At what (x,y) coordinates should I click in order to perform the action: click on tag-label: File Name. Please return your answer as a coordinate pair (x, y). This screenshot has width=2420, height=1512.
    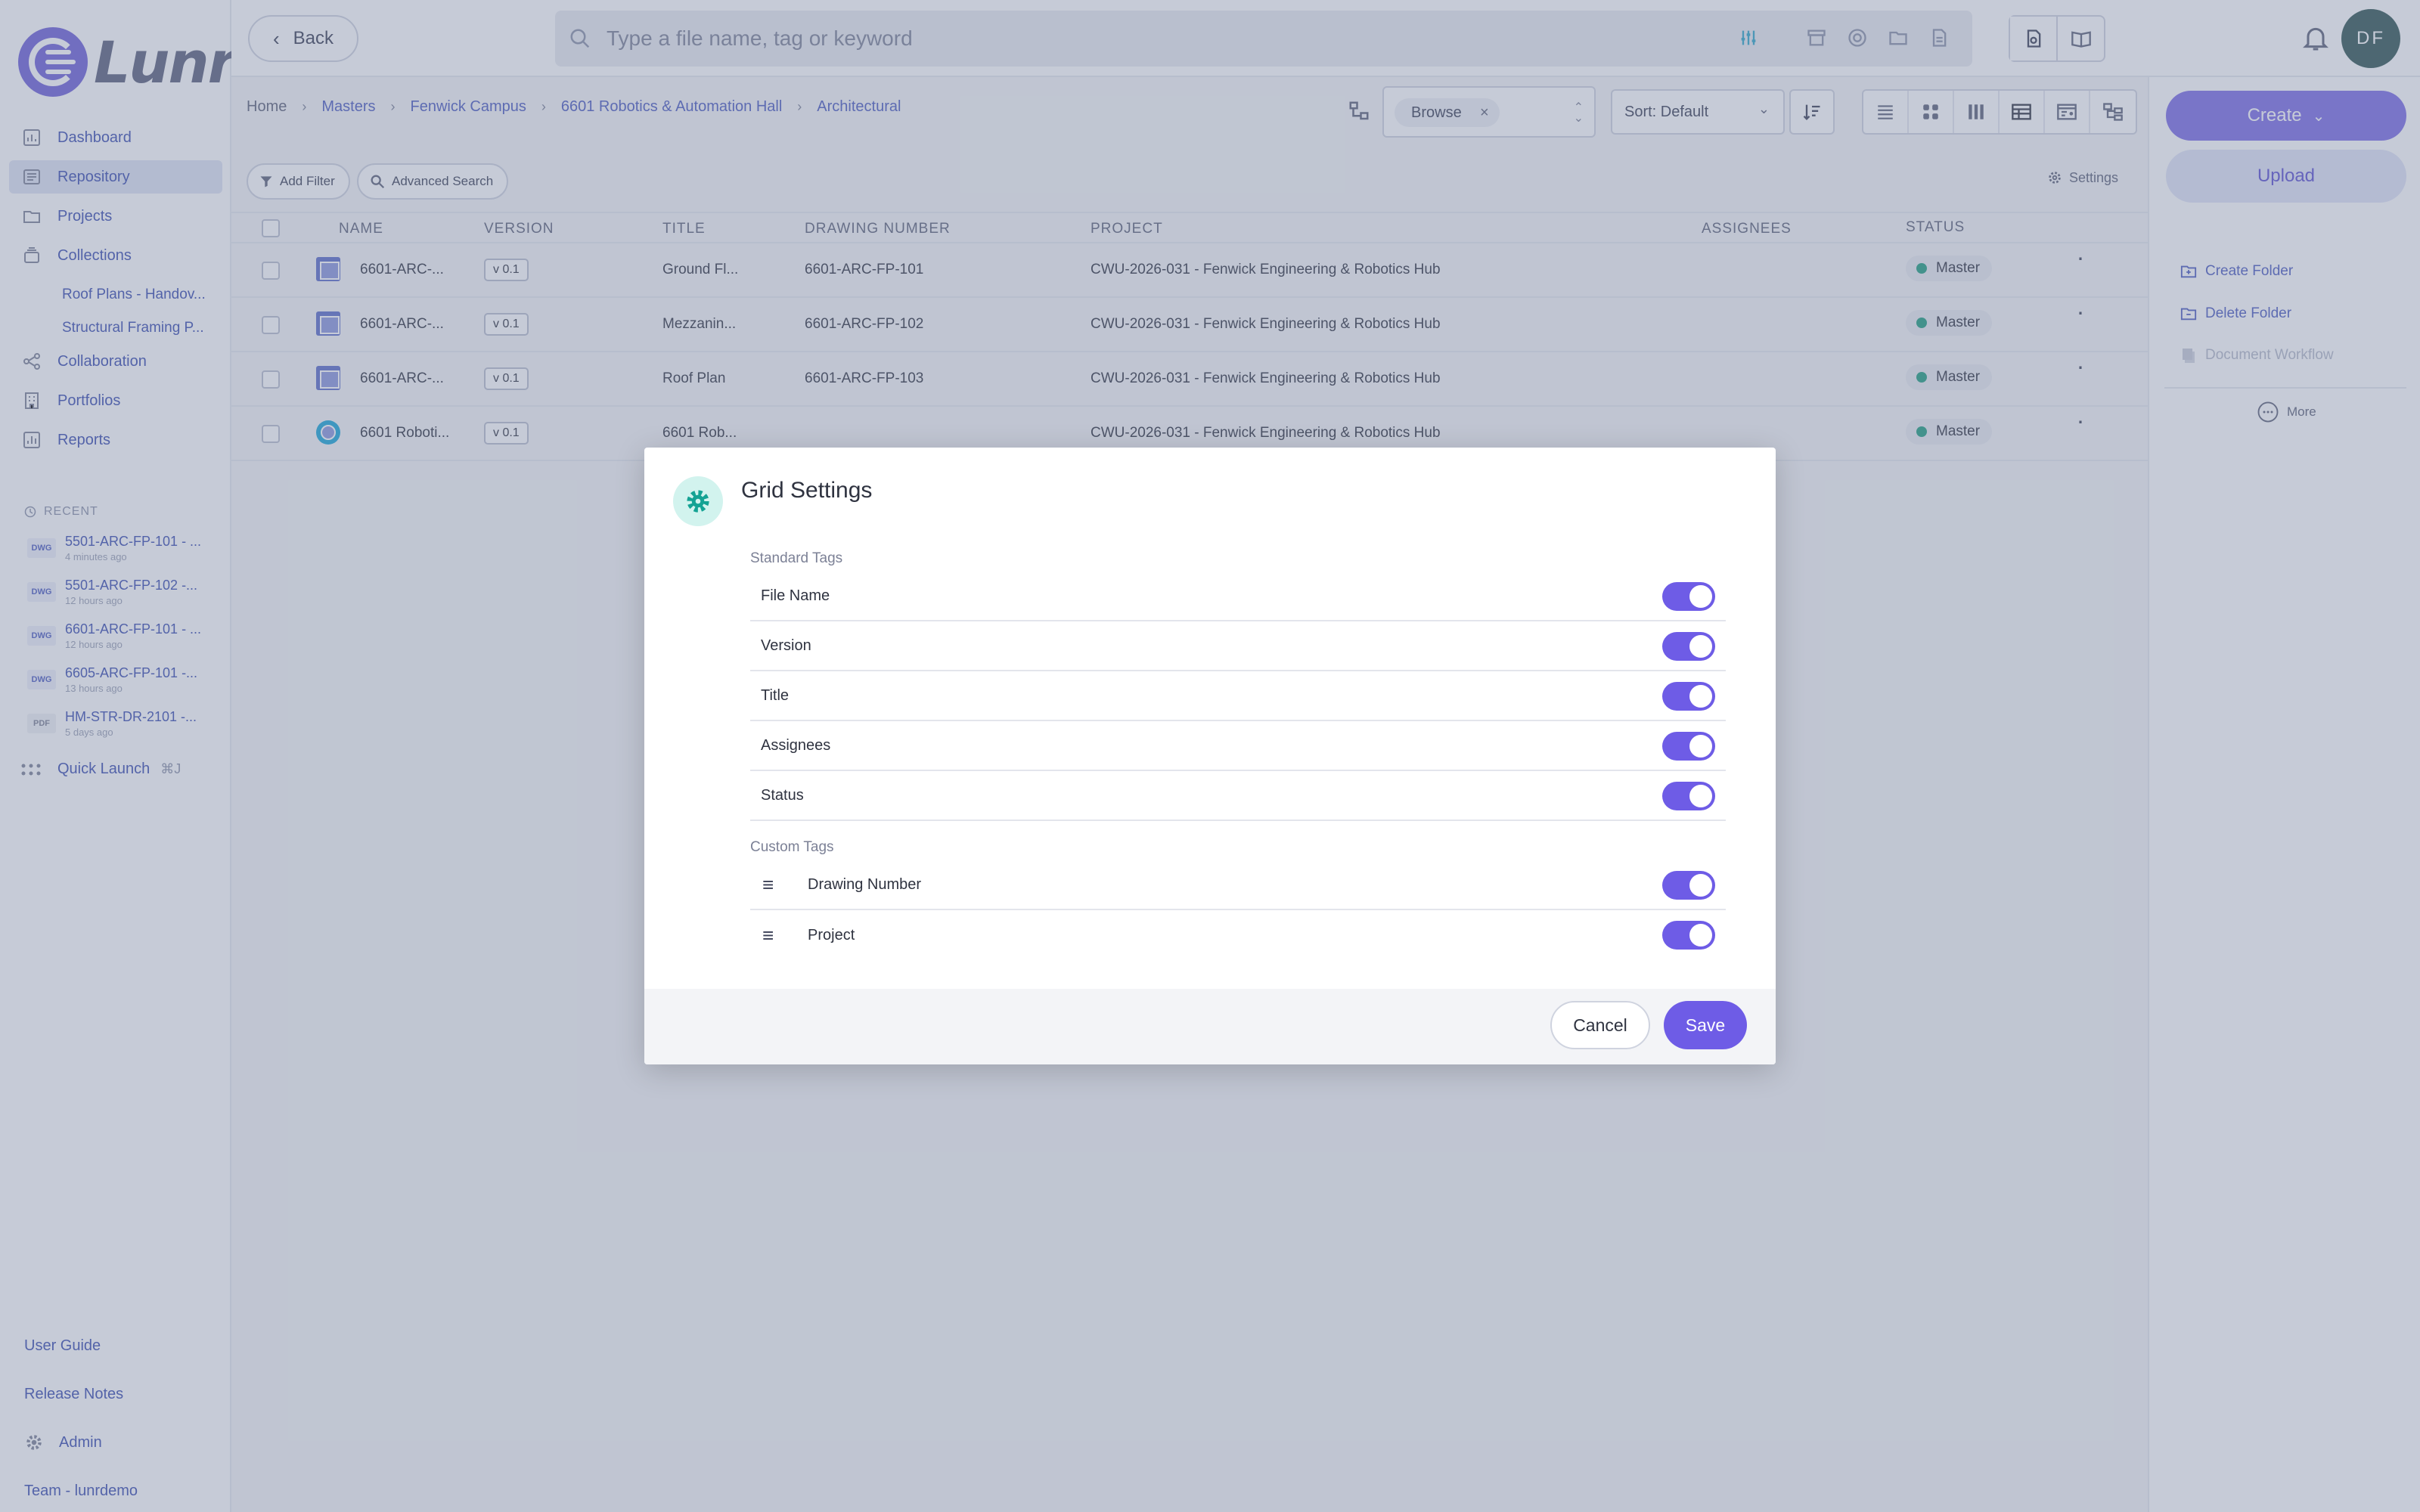
    Looking at the image, I should click on (795, 595).